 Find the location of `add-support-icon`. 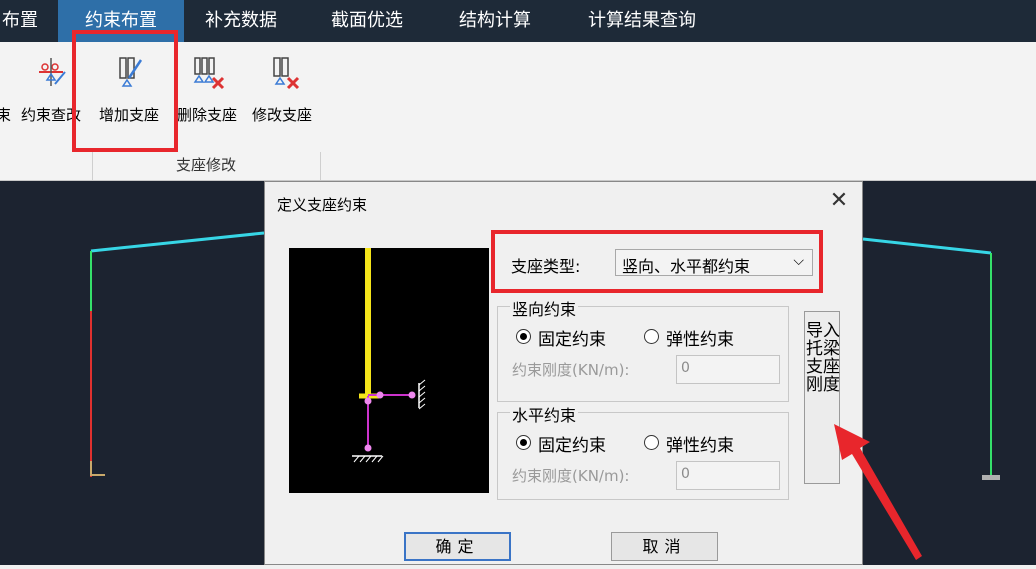

add-support-icon is located at coordinates (131, 72).